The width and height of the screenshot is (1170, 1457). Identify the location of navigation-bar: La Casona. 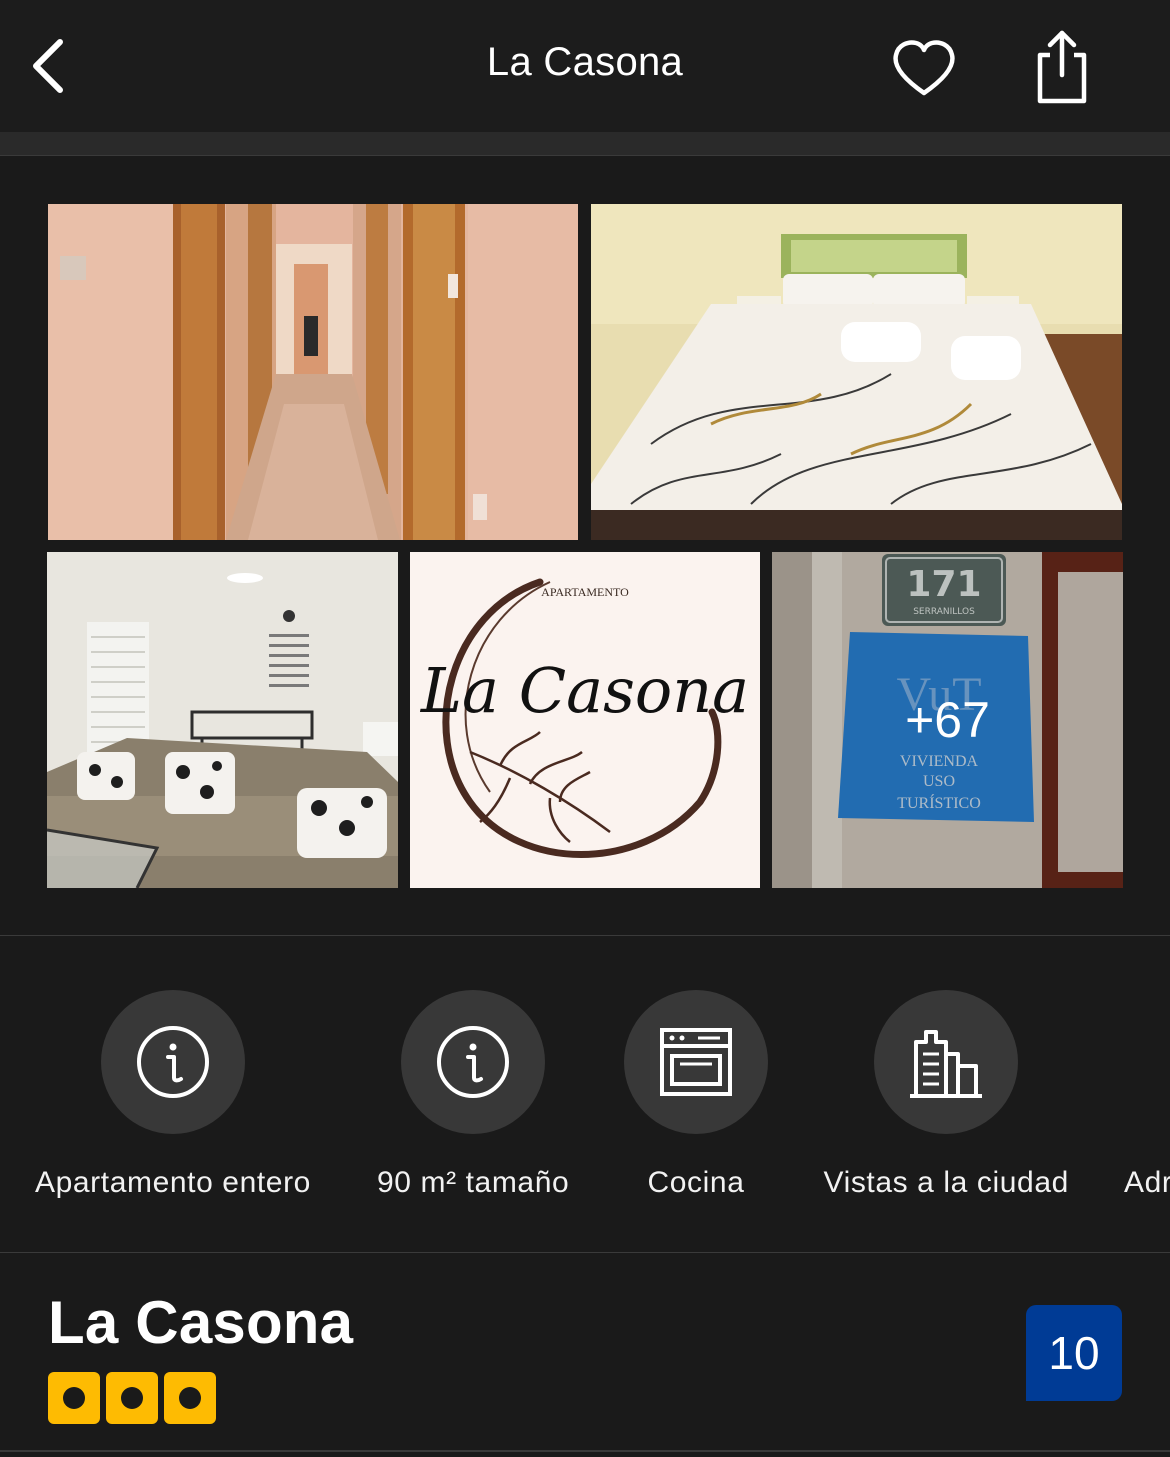
(585, 66).